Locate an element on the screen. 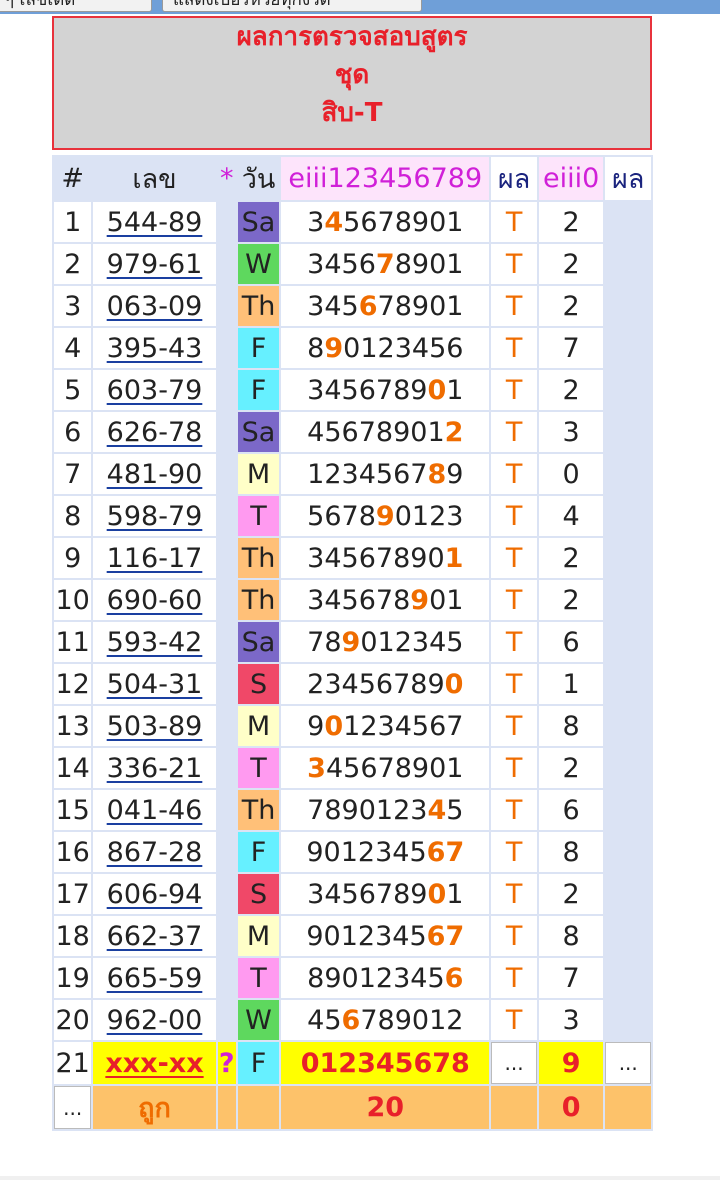  row-number-link: 603-79 is located at coordinates (155, 390).